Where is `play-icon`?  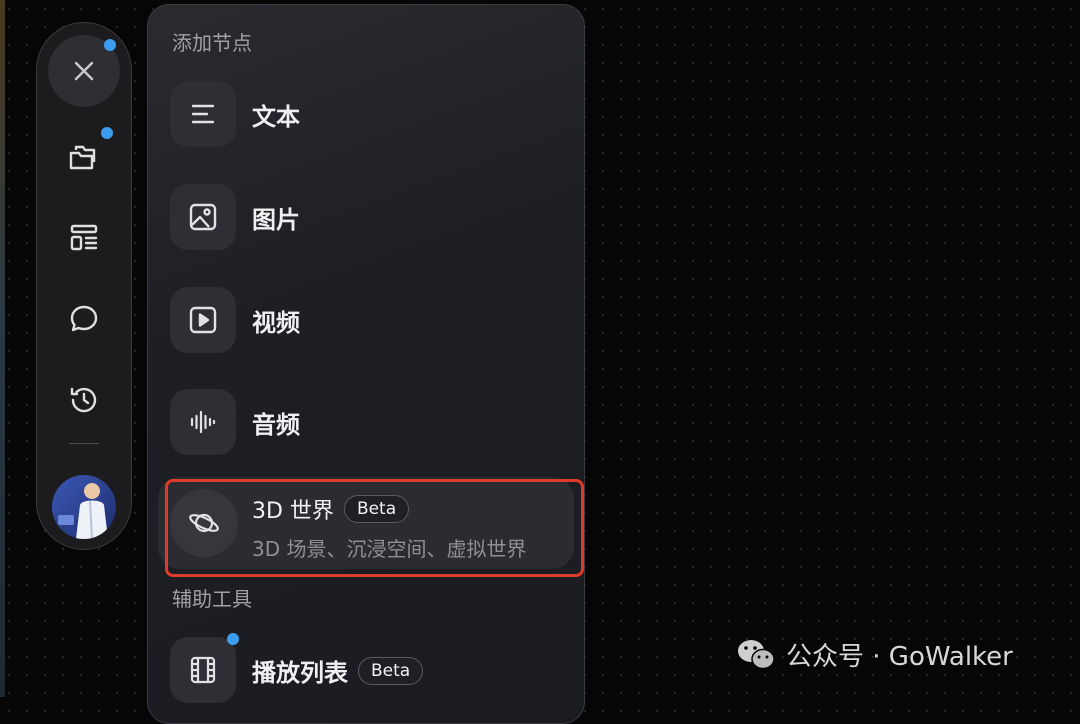 play-icon is located at coordinates (203, 320).